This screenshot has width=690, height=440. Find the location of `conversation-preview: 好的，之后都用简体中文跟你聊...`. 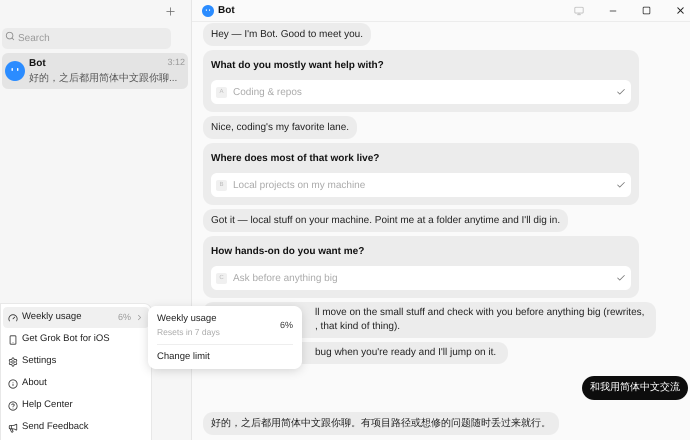

conversation-preview: 好的，之后都用简体中文跟你聊... is located at coordinates (103, 79).